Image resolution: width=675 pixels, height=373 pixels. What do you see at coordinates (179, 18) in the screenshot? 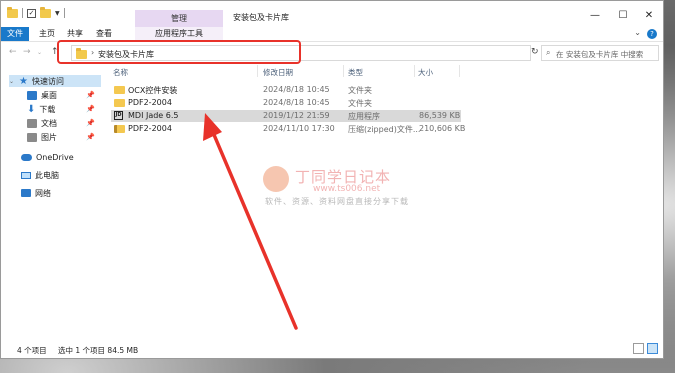
I see `tool-tab-manage: 管理` at bounding box center [179, 18].